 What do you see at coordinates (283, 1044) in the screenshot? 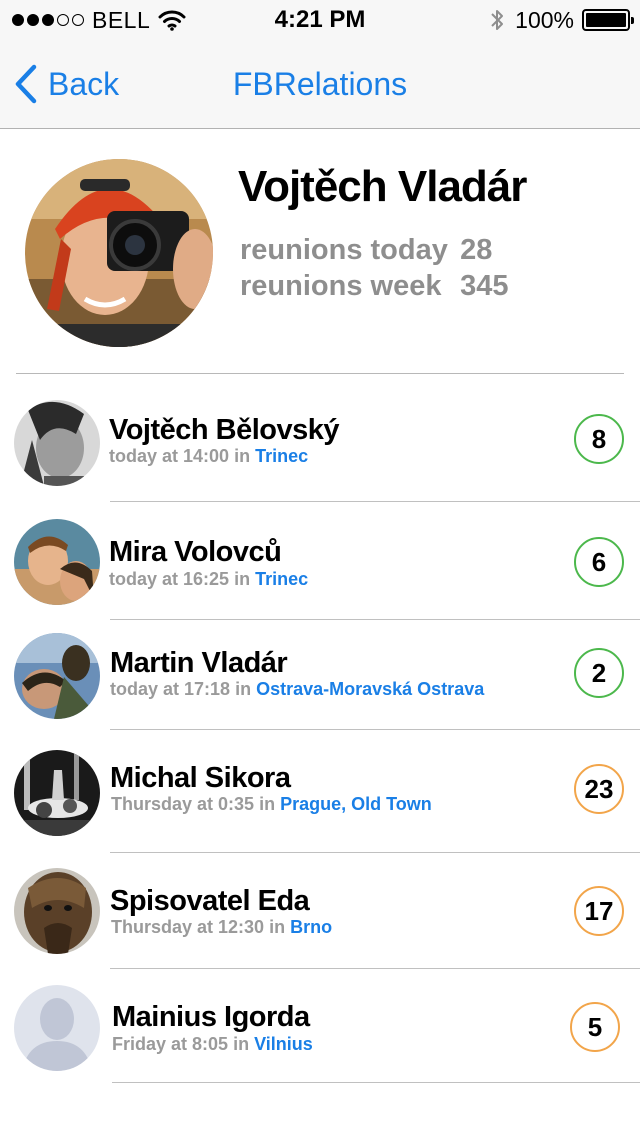
I see `contact-city: Vilnius` at bounding box center [283, 1044].